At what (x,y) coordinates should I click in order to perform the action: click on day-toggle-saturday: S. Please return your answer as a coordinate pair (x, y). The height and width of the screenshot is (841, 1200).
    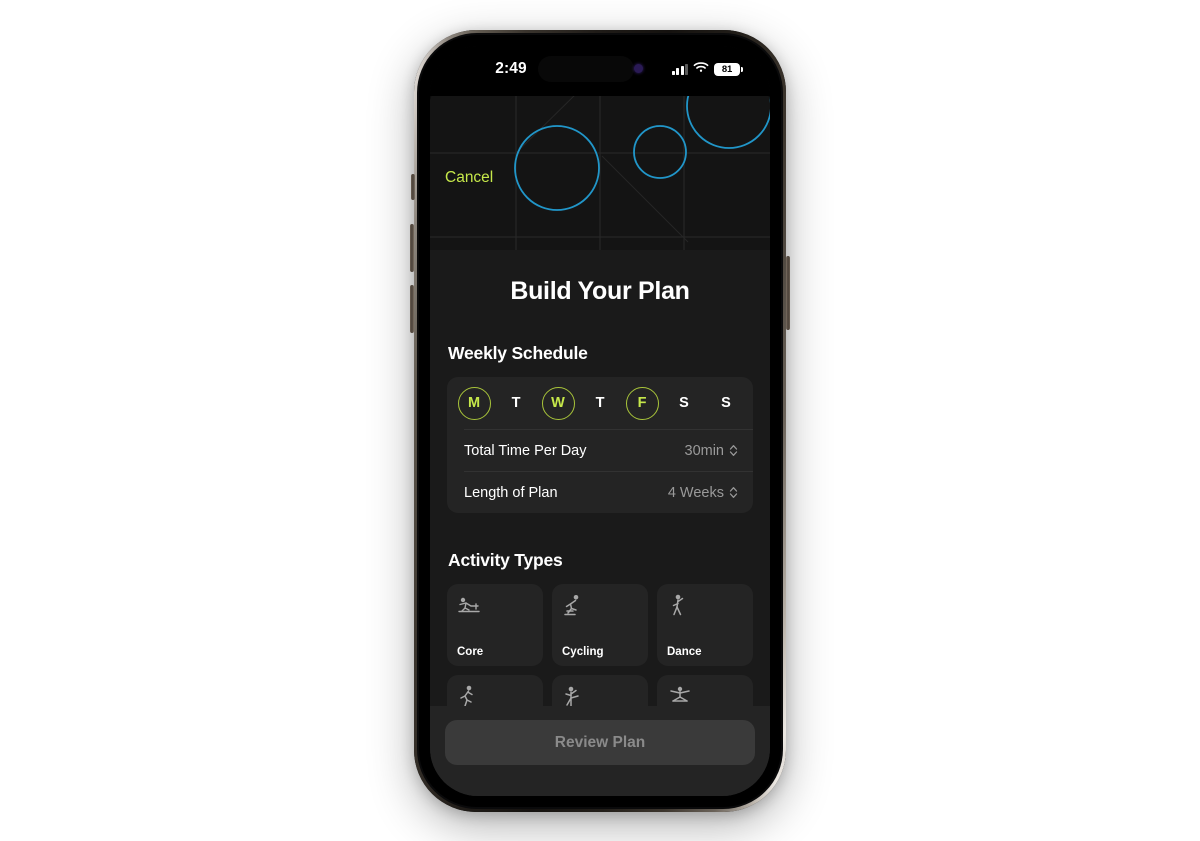
    Looking at the image, I should click on (684, 403).